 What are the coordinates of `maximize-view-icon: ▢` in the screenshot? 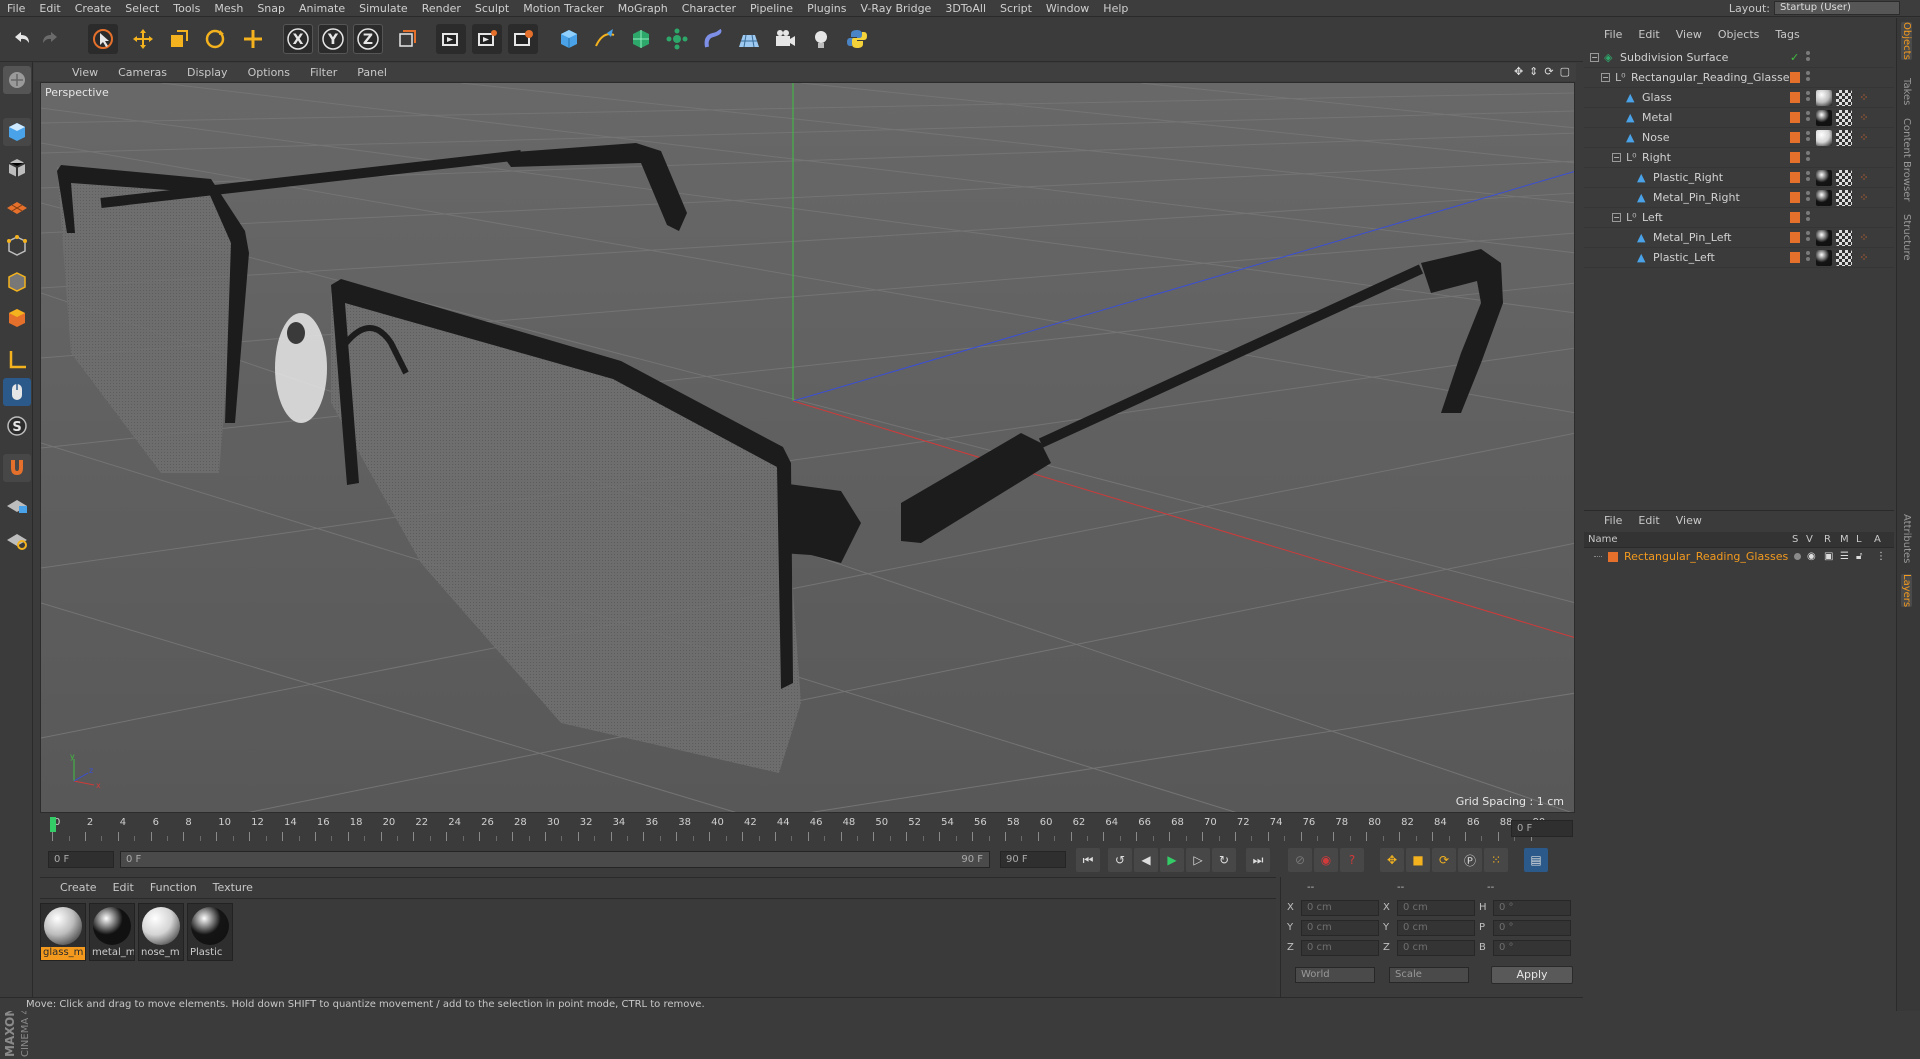 It's located at (1565, 71).